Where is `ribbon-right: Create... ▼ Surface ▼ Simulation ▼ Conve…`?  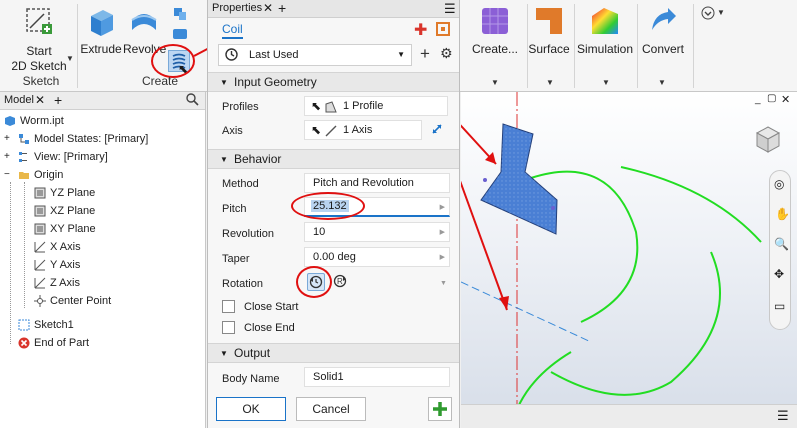
ribbon-right: Create... ▼ Surface ▼ Simulation ▼ Conve… is located at coordinates (629, 46).